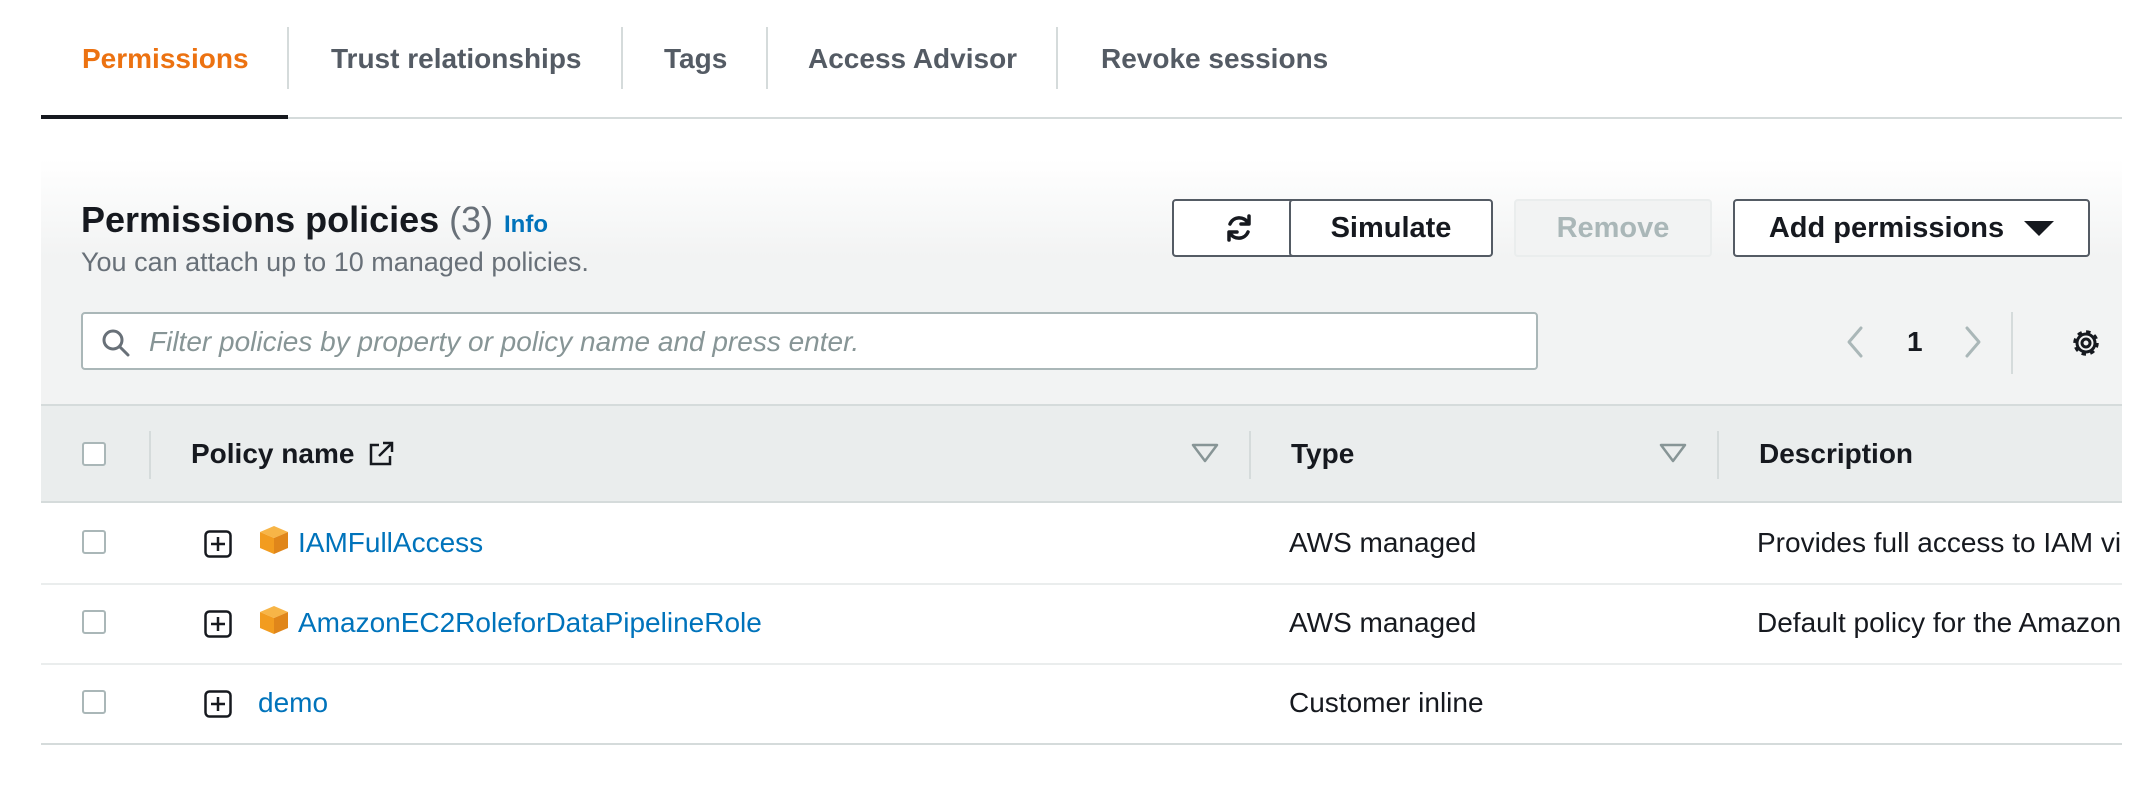 The width and height of the screenshot is (2150, 790). I want to click on column-header-description-label: Description, so click(1836, 453).